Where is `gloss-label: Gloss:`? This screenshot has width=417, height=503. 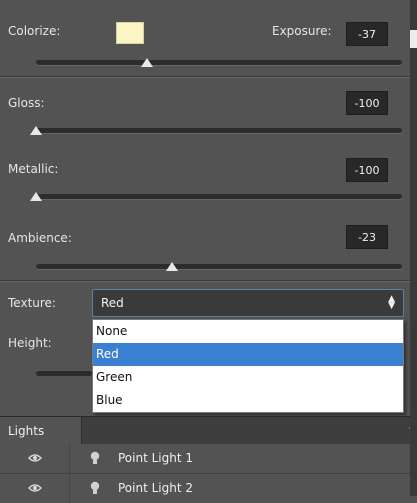 gloss-label: Gloss: is located at coordinates (26, 103).